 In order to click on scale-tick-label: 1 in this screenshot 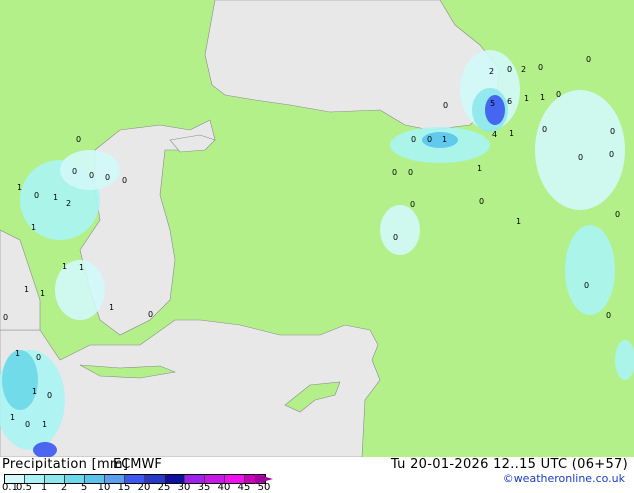, I will do `click(44, 487)`.